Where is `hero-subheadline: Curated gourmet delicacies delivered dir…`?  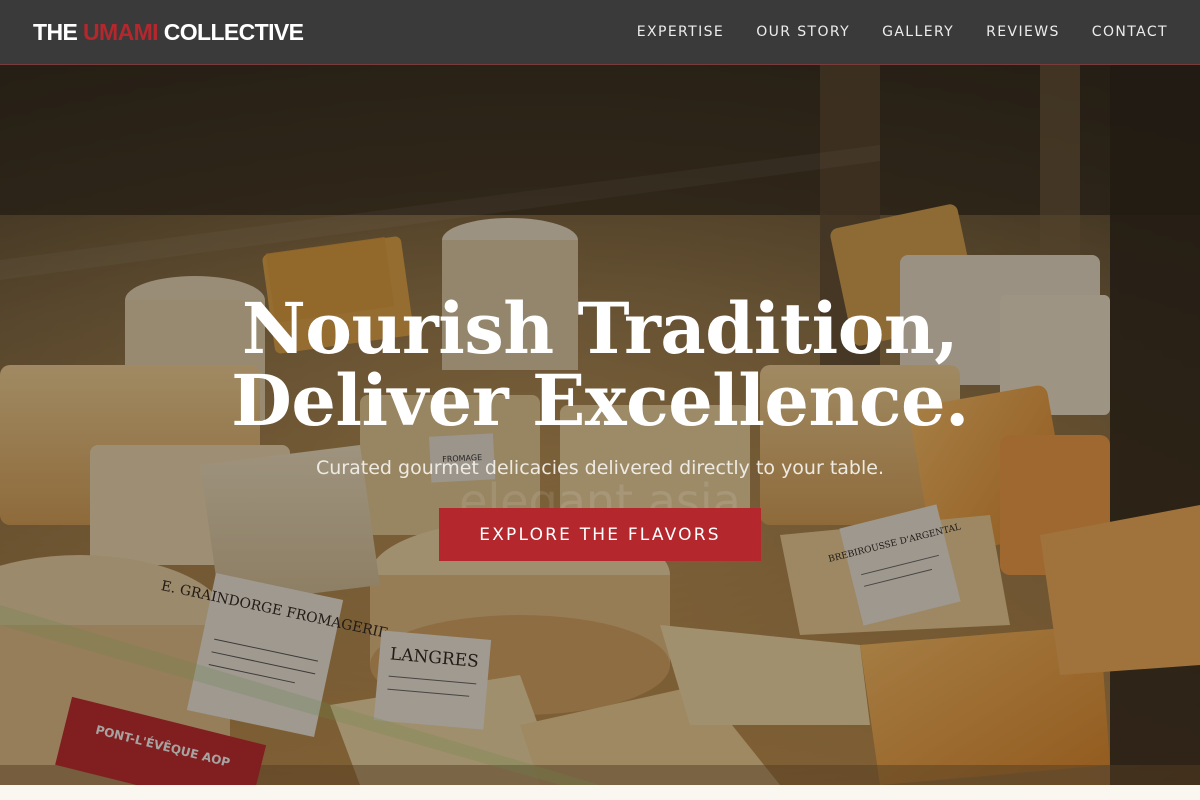 hero-subheadline: Curated gourmet delicacies delivered dir… is located at coordinates (600, 468).